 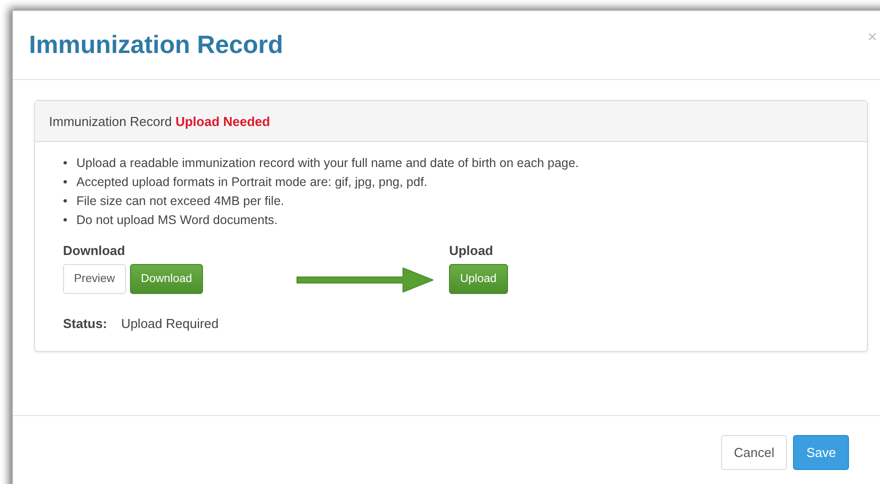 I want to click on close-button: ×, so click(x=872, y=38).